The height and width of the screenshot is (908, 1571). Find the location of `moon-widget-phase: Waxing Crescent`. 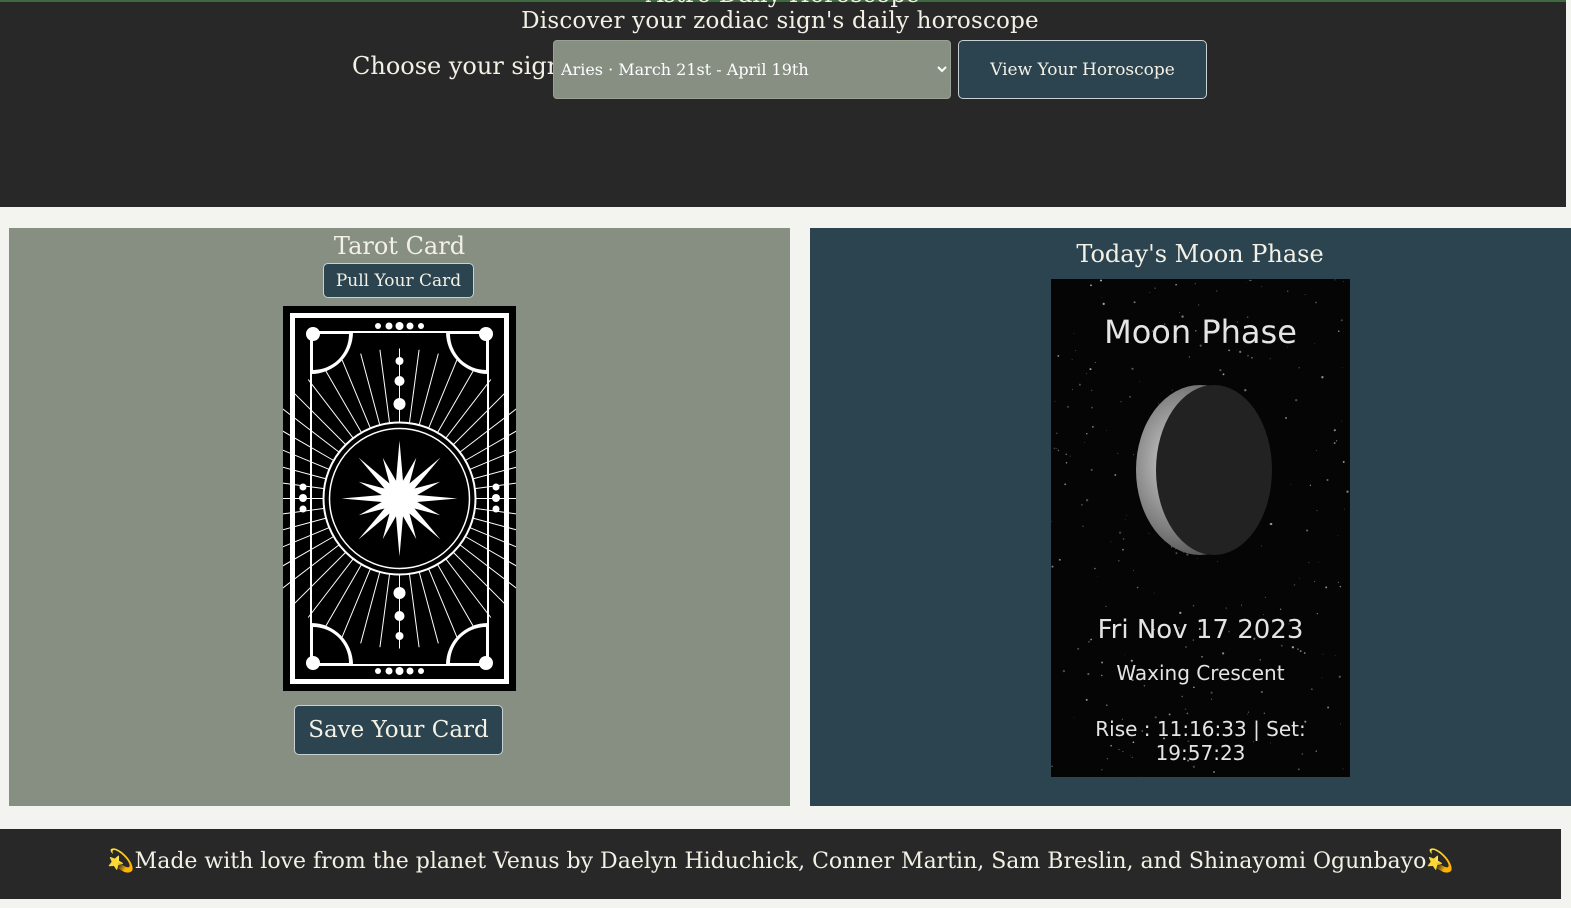

moon-widget-phase: Waxing Crescent is located at coordinates (1200, 673).